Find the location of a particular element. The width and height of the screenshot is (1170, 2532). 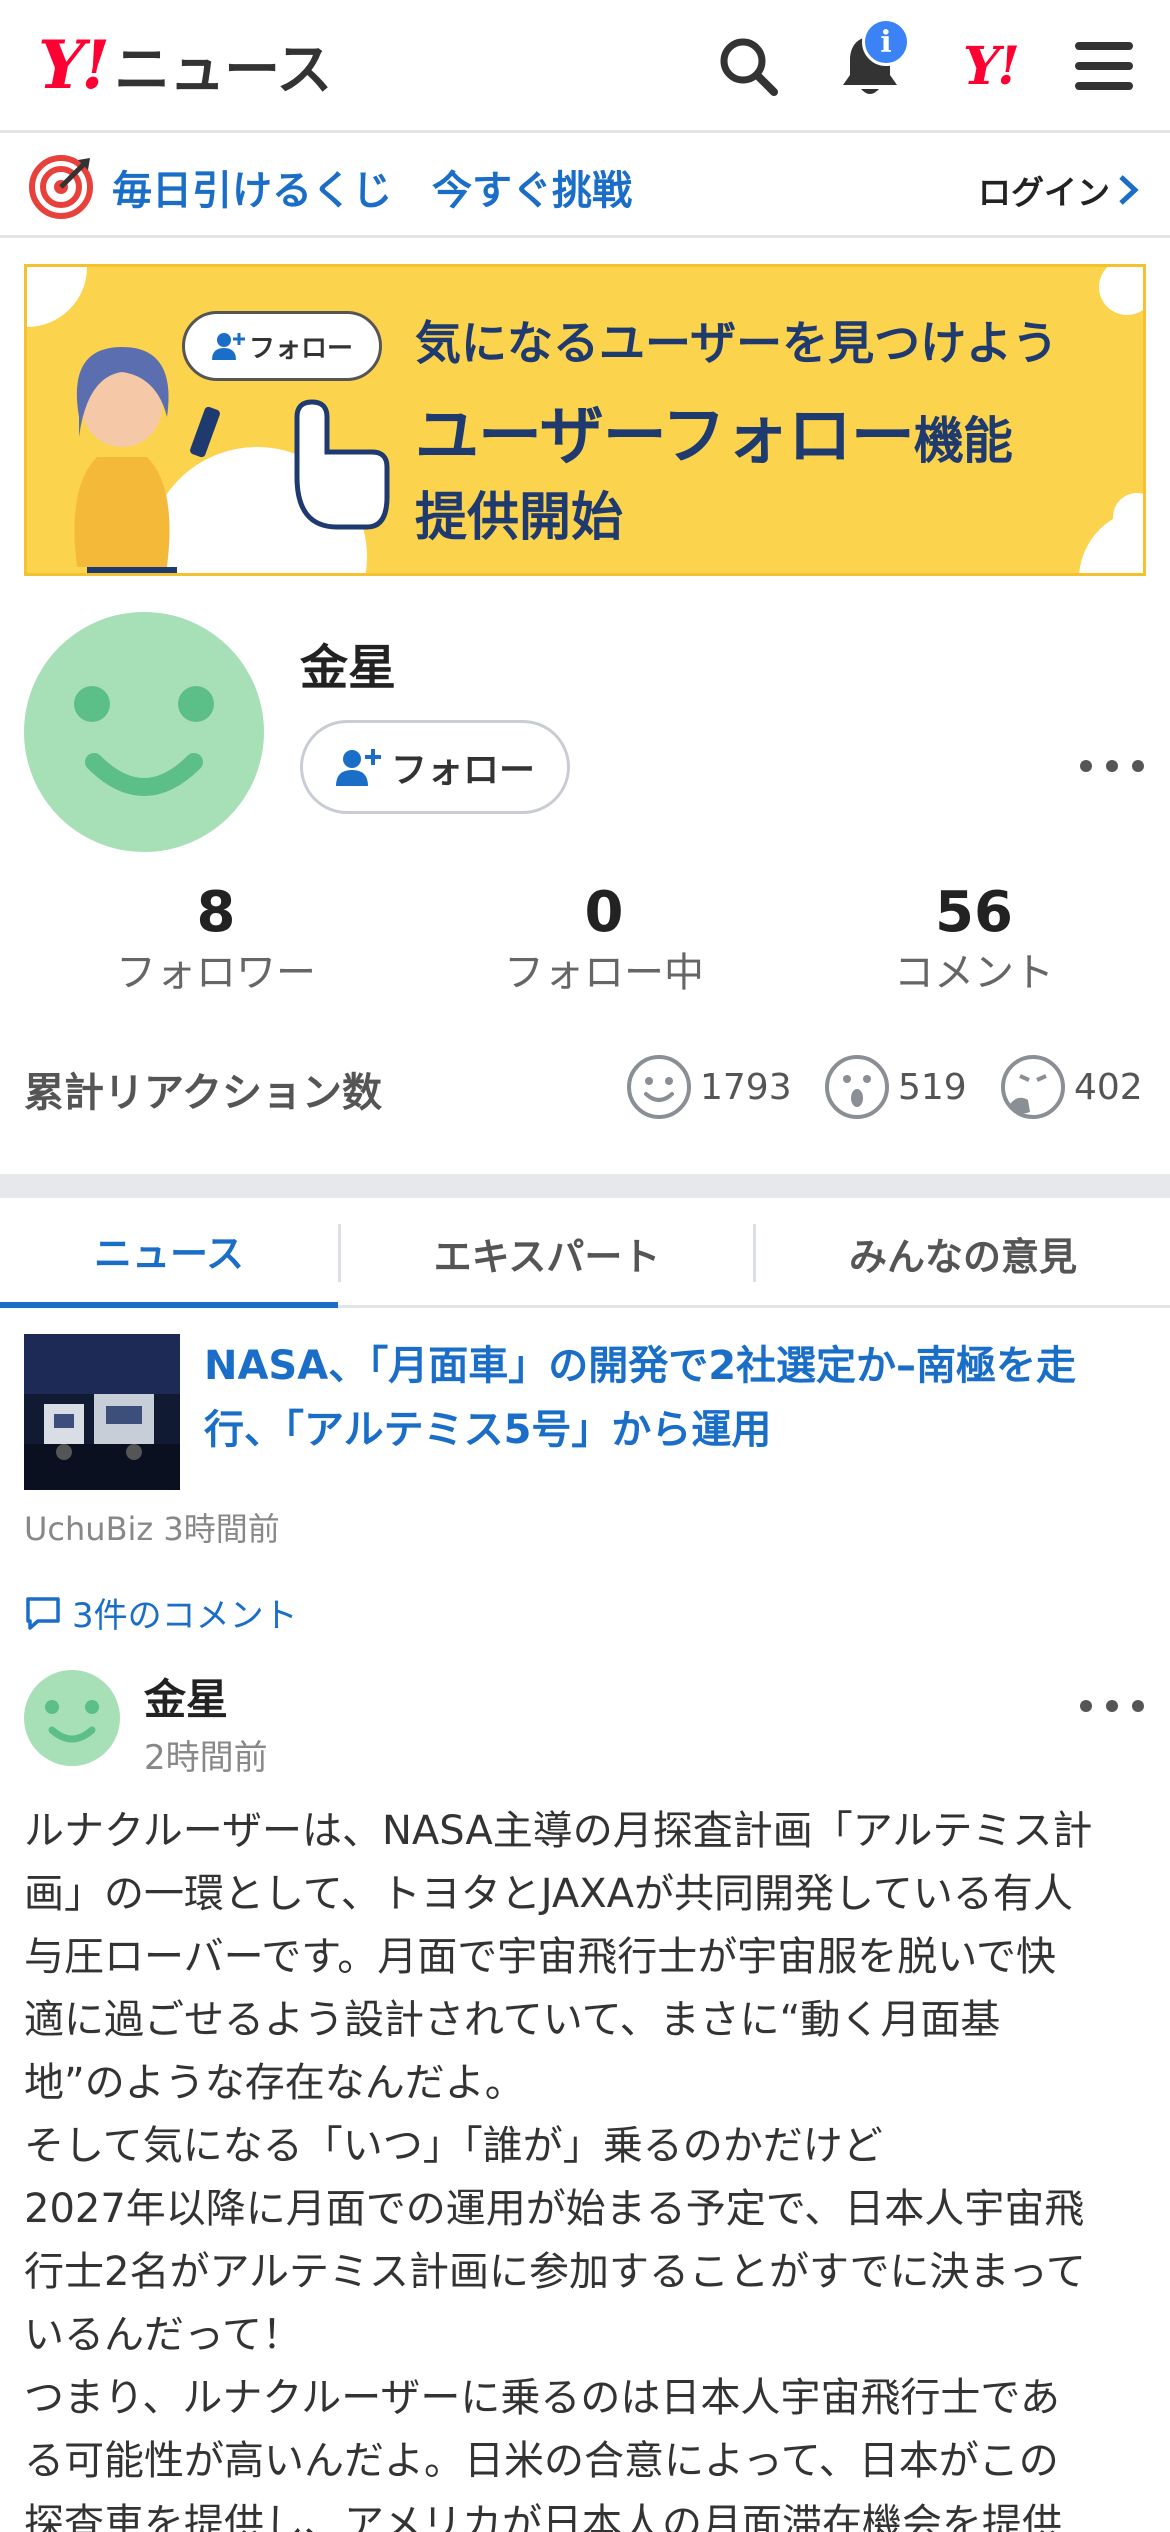

smile-reaction-icon is located at coordinates (659, 1087).